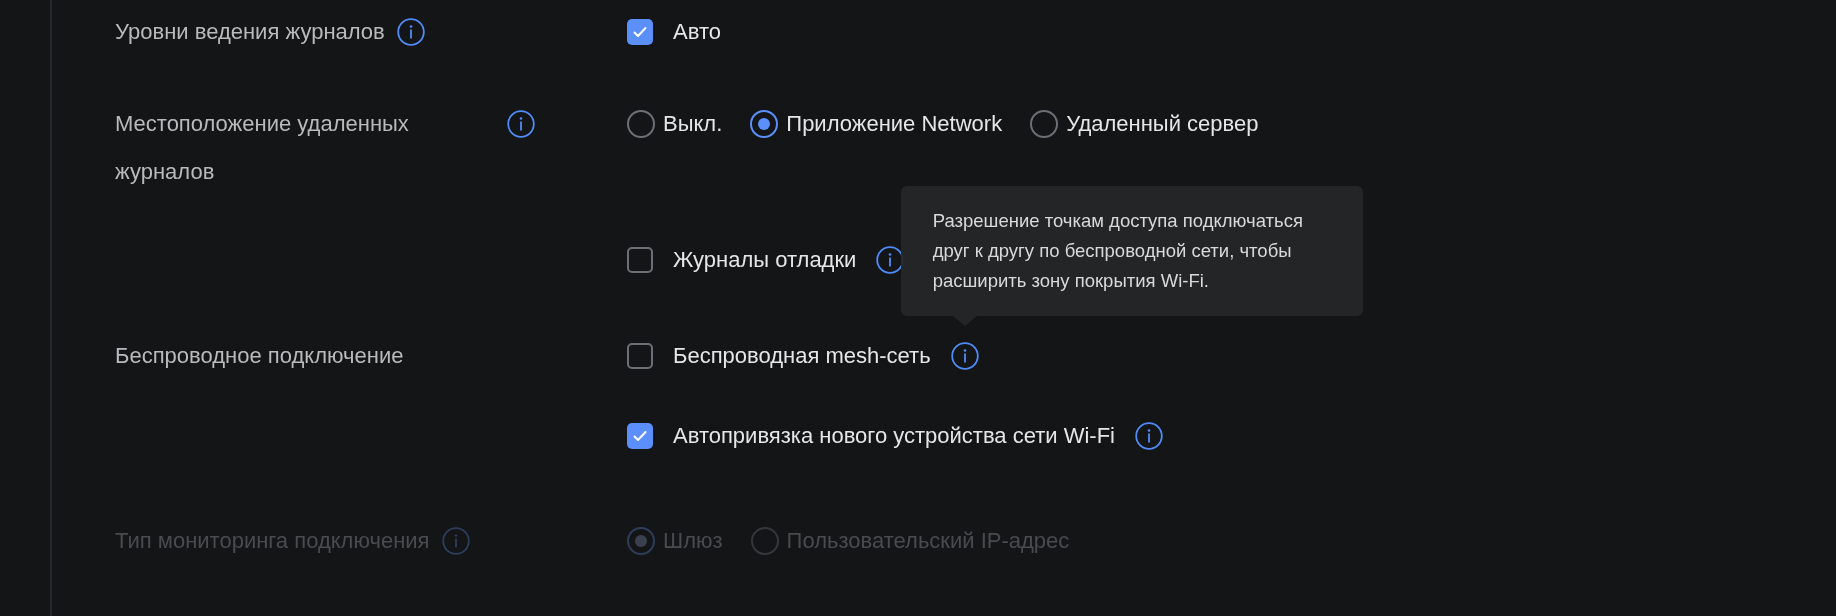  I want to click on setting-label: Уровни ведения журналов, so click(250, 32).